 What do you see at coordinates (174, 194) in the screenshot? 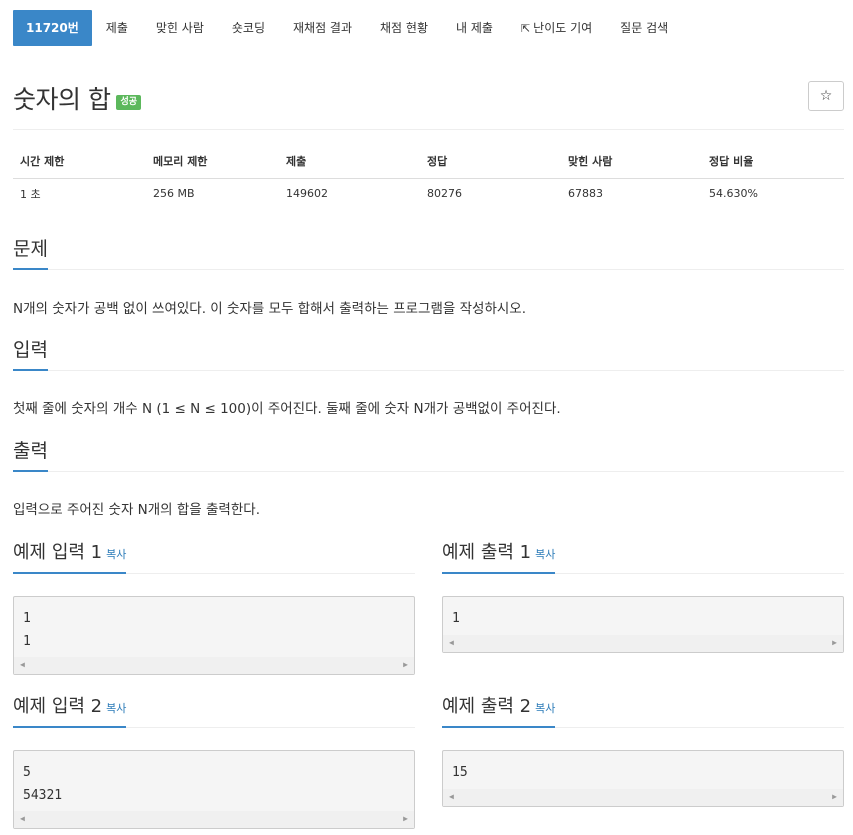
I see `stats-memory-limit: 256 MB` at bounding box center [174, 194].